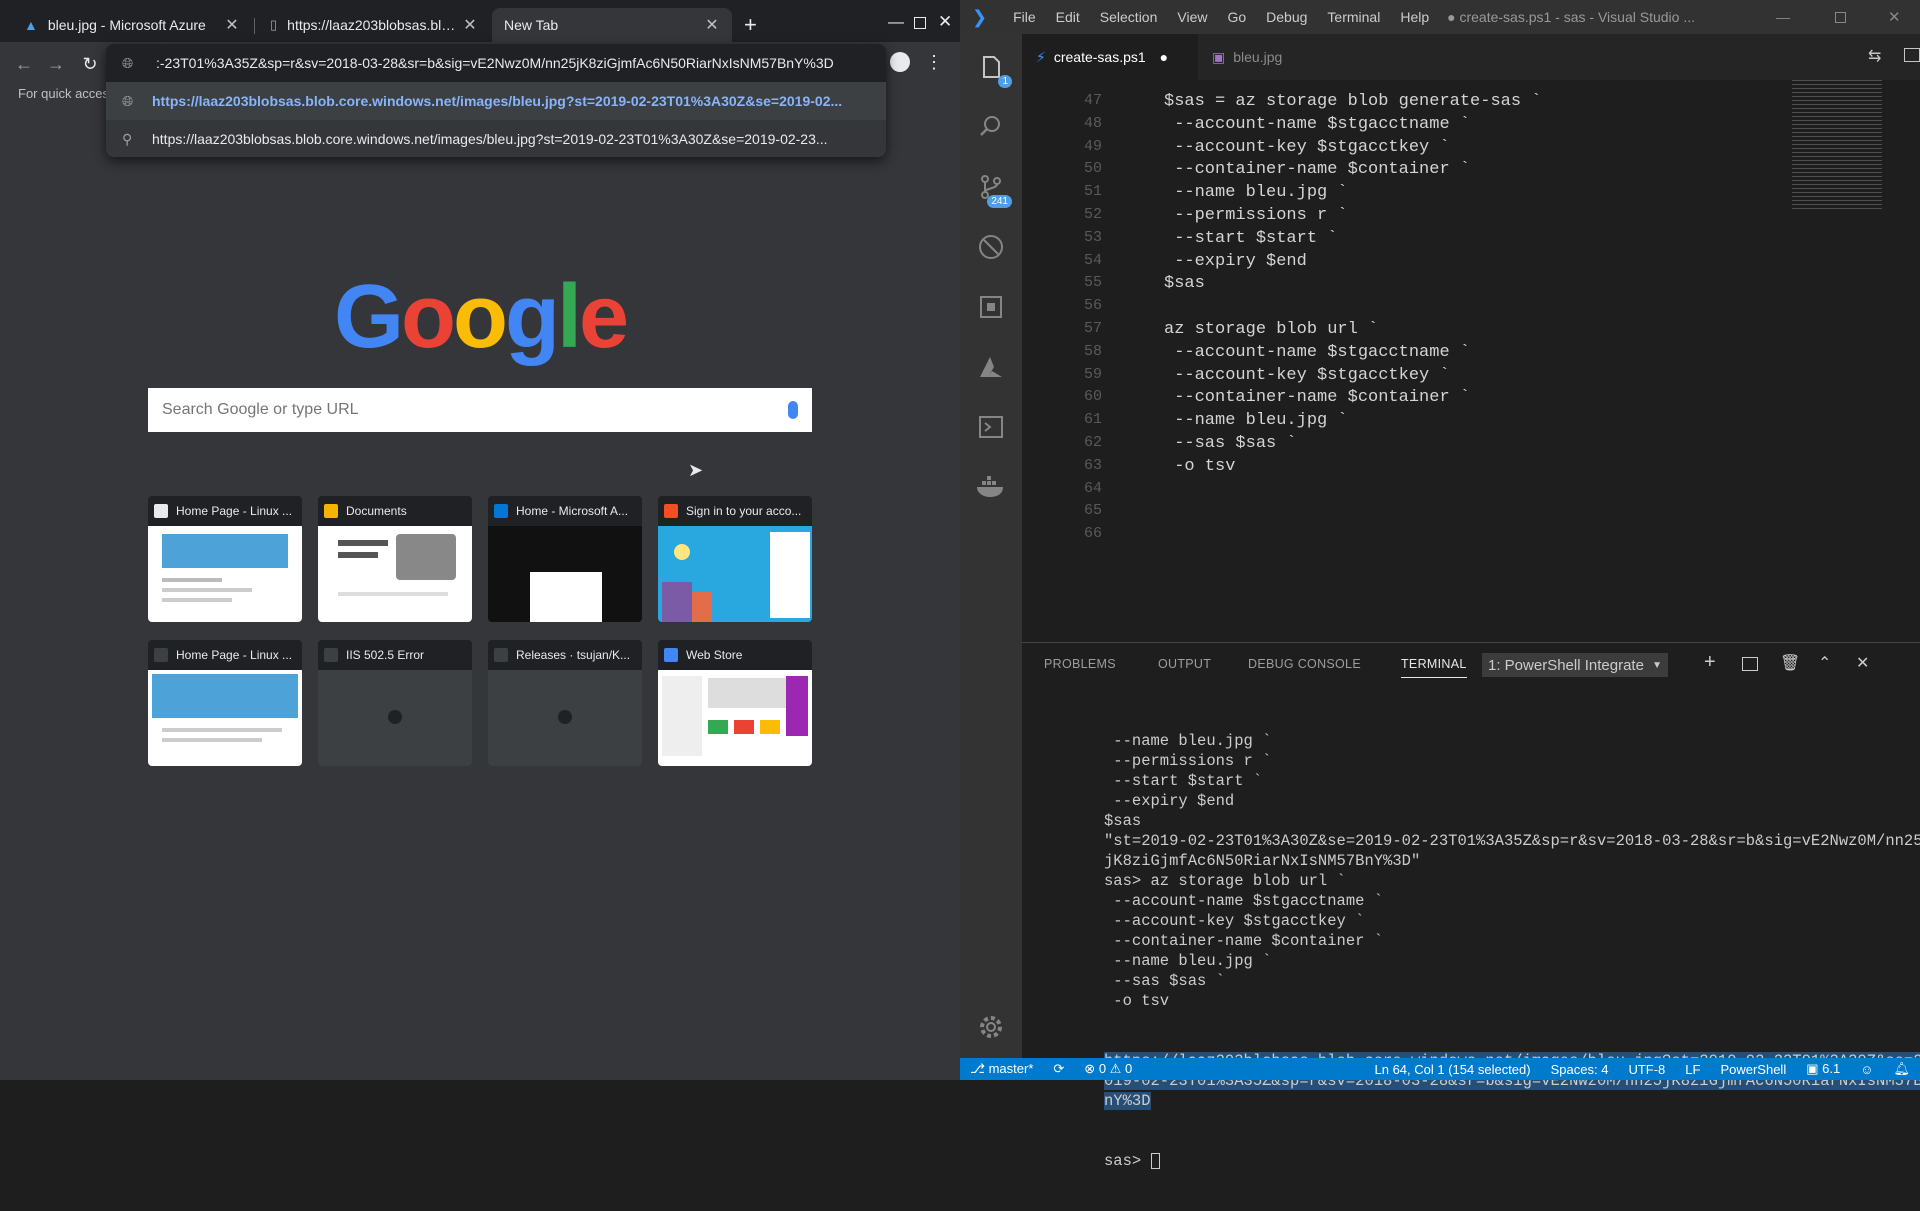 The height and width of the screenshot is (1211, 1920). I want to click on new-terminal-icon: +, so click(1710, 662).